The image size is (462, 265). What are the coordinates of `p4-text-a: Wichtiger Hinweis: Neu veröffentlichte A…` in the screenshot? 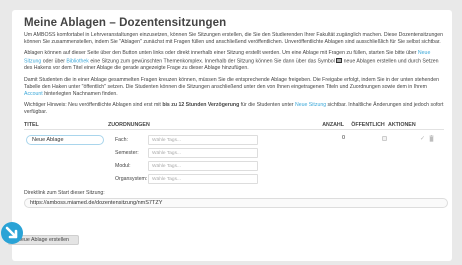 It's located at (93, 105).